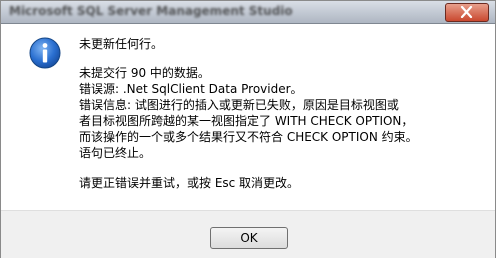 This screenshot has height=258, width=496. I want to click on title-bar: Microsoft SQL Server Management Studio, so click(248, 12).